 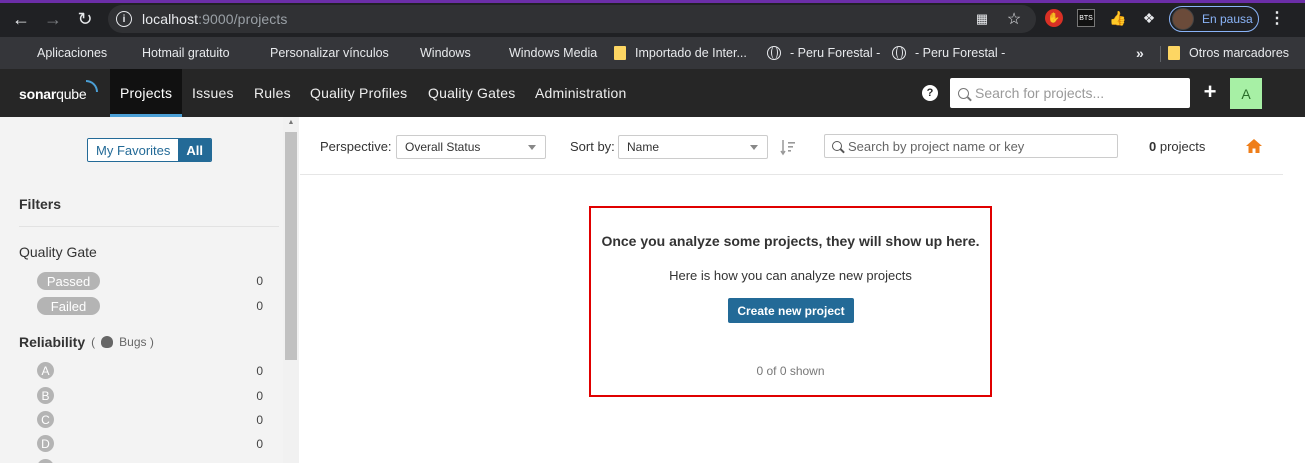 What do you see at coordinates (978, 146) in the screenshot?
I see `project-search-input` at bounding box center [978, 146].